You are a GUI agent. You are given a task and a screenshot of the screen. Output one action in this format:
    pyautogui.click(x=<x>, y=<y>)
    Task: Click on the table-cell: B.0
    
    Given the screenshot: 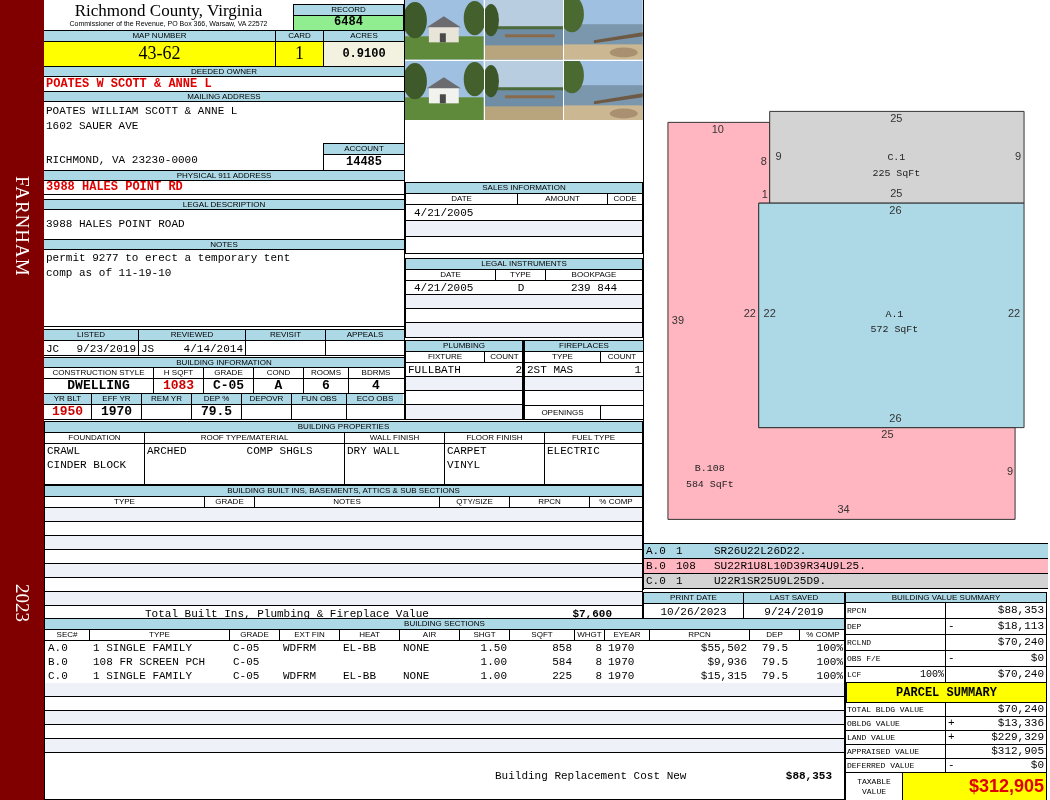 What is the action you would take?
    pyautogui.click(x=58, y=662)
    